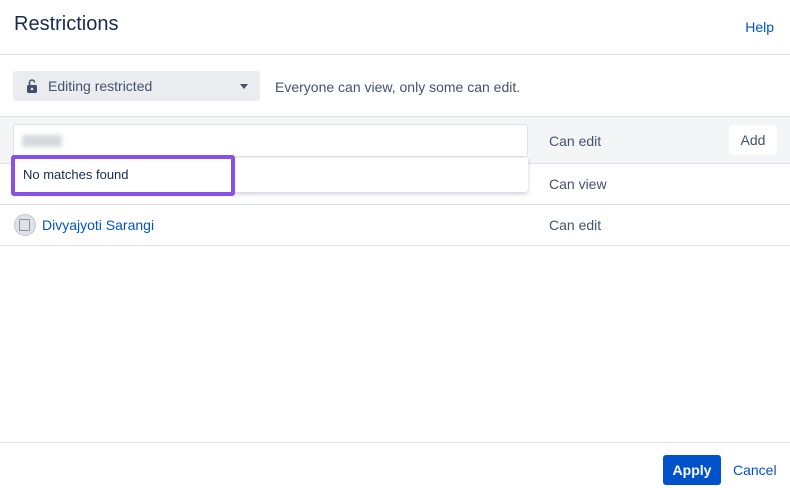 The width and height of the screenshot is (790, 488). I want to click on restriction-mode-select: Editing restricted, so click(136, 86).